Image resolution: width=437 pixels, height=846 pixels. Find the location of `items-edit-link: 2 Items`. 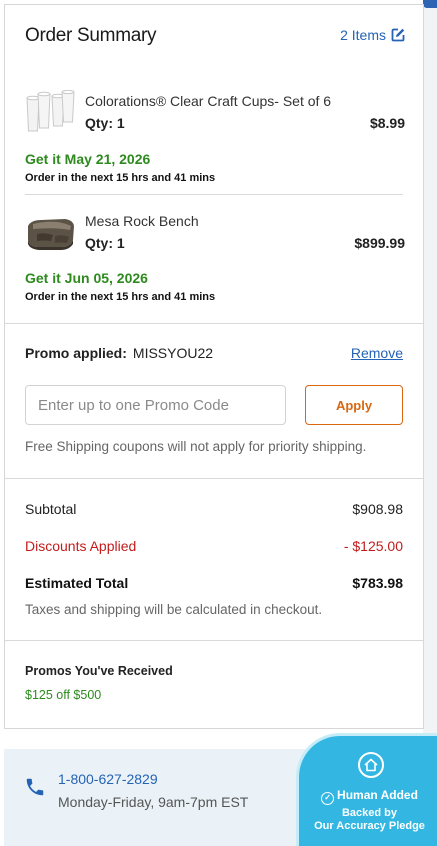

items-edit-link: 2 Items is located at coordinates (372, 35).